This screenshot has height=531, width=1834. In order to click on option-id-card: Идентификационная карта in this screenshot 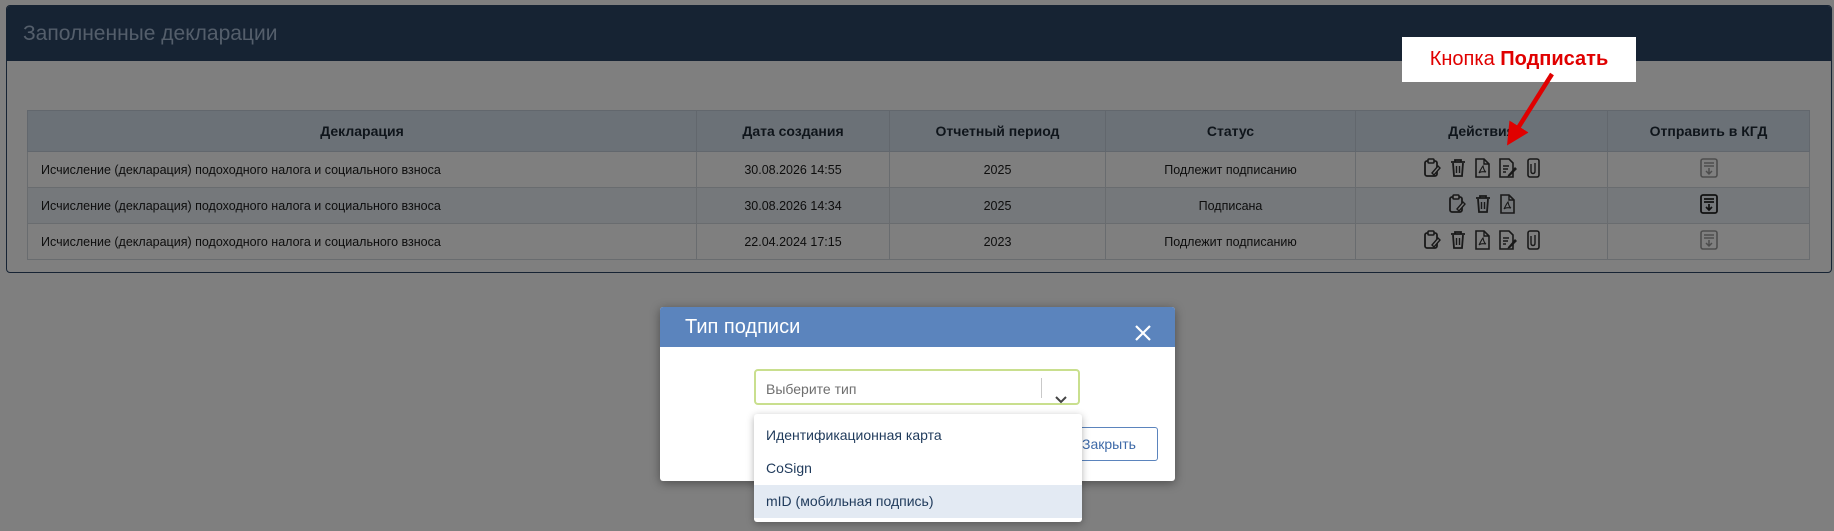, I will do `click(918, 435)`.